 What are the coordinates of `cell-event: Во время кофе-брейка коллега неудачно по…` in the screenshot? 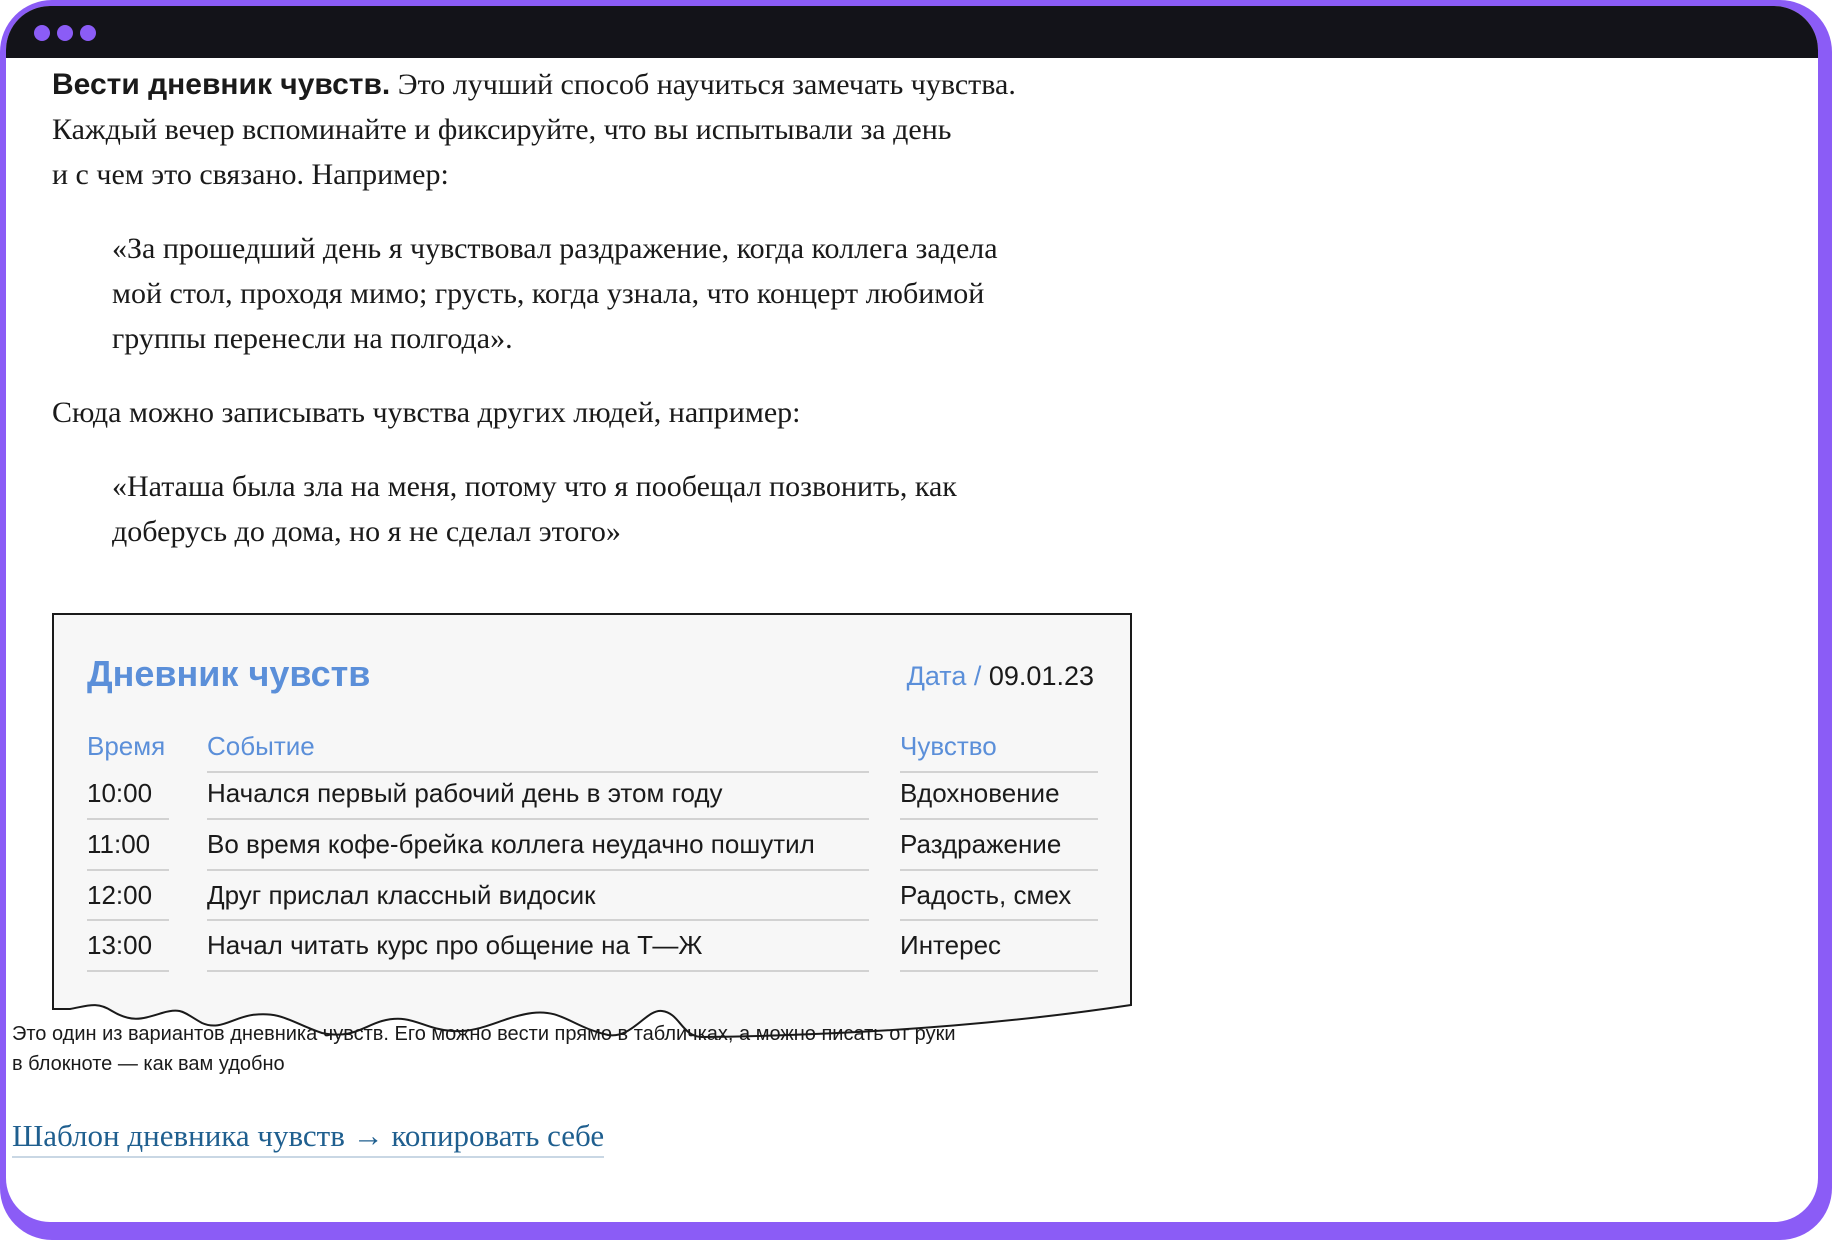 It's located at (511, 844).